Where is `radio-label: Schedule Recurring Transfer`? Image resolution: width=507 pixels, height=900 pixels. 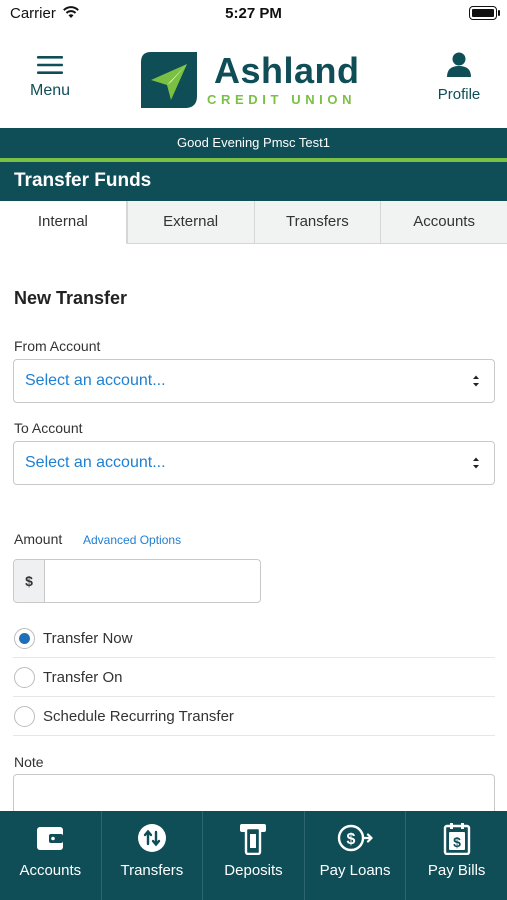
radio-label: Schedule Recurring Transfer is located at coordinates (138, 716).